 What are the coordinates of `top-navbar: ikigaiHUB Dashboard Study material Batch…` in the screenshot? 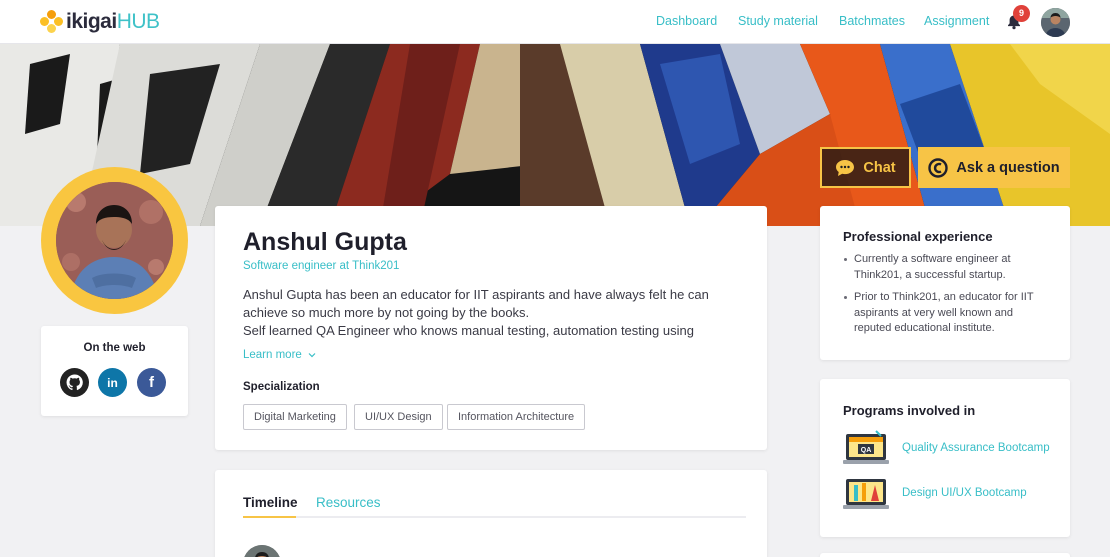 It's located at (555, 22).